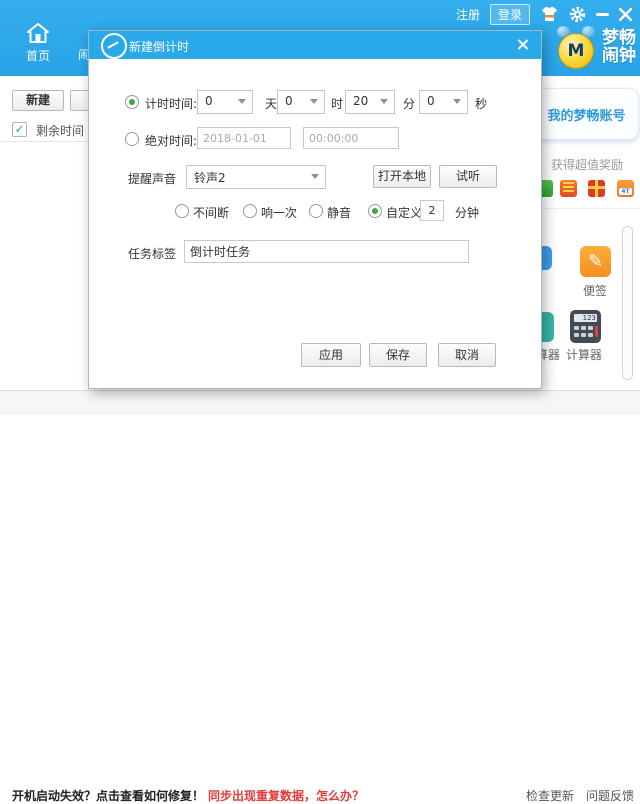 Image resolution: width=640 pixels, height=804 pixels. I want to click on pencil-icon: ✎, so click(595, 261).